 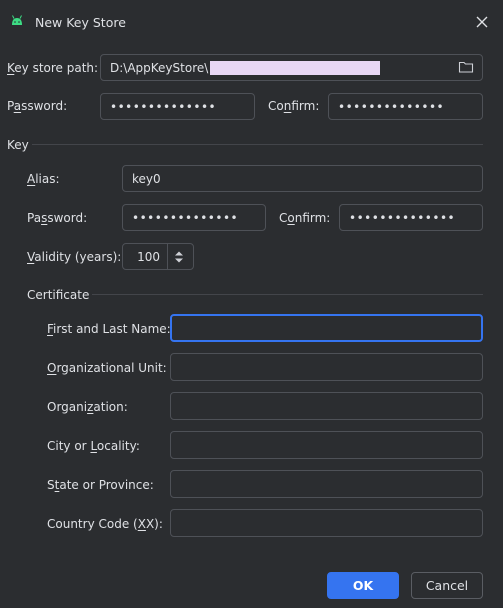 What do you see at coordinates (447, 585) in the screenshot?
I see `cancel-button: Cancel` at bounding box center [447, 585].